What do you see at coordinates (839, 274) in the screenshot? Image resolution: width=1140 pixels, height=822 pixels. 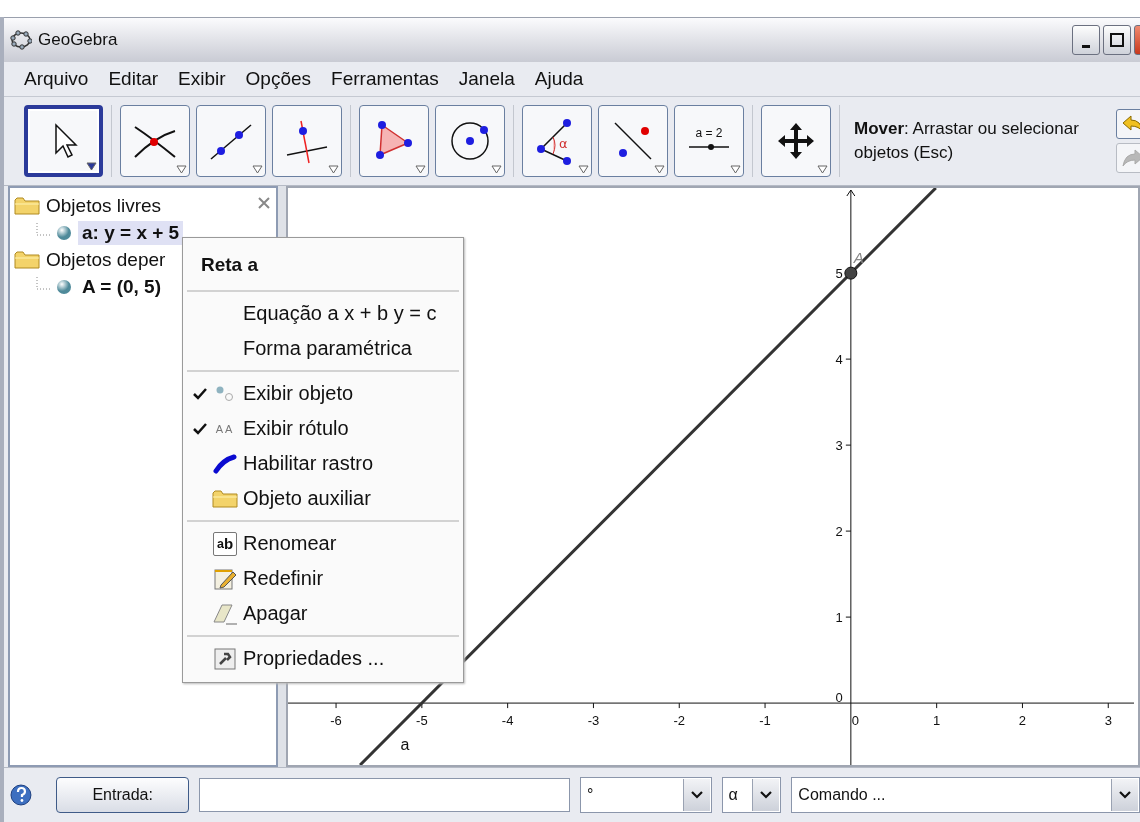 I see `tick-label: 5` at bounding box center [839, 274].